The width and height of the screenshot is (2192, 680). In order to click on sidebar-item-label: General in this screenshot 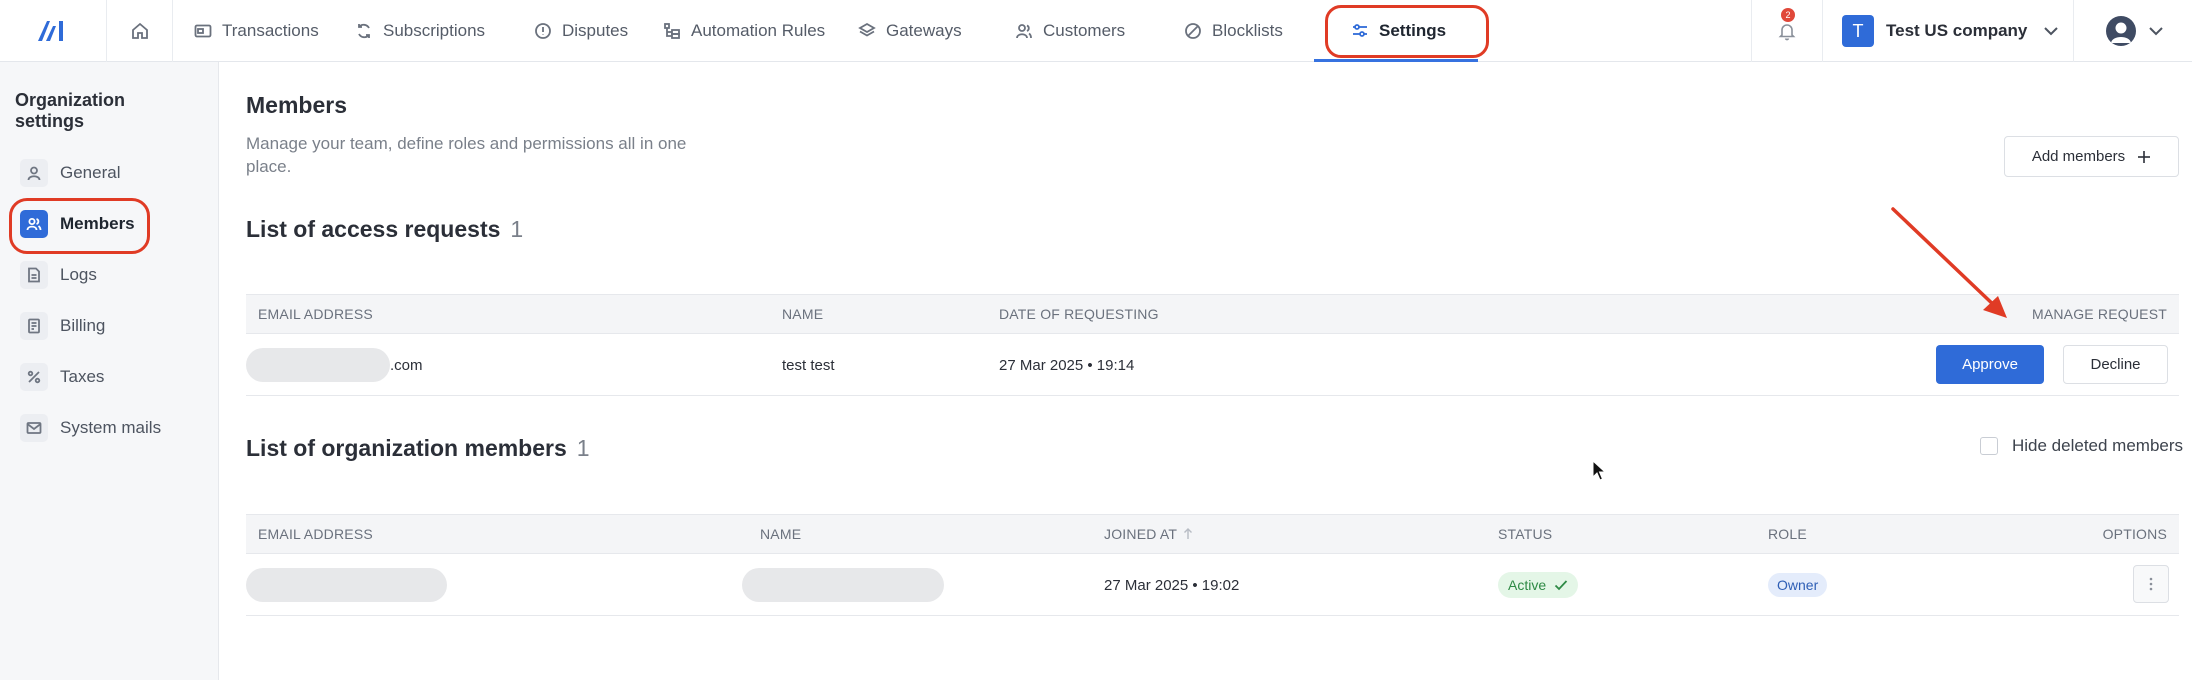, I will do `click(90, 172)`.